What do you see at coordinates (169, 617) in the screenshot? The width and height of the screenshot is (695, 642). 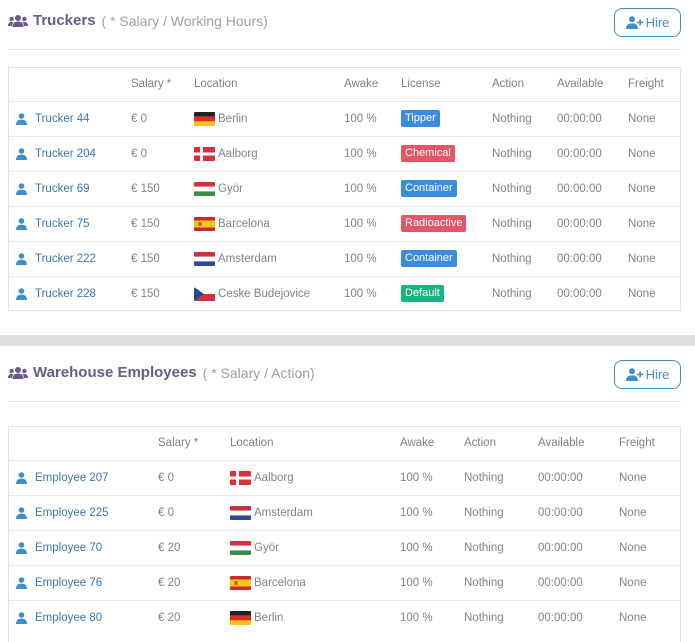 I see `salary-cell: € 20` at bounding box center [169, 617].